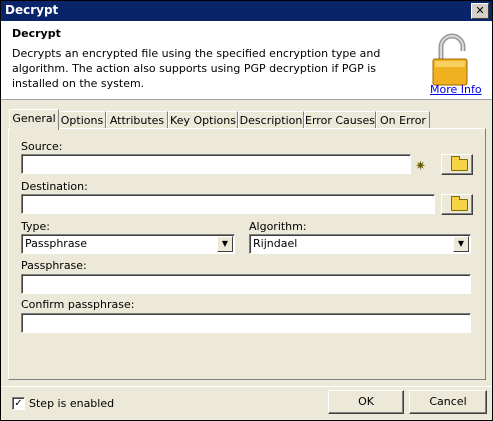  What do you see at coordinates (246, 386) in the screenshot?
I see `footer-separator` at bounding box center [246, 386].